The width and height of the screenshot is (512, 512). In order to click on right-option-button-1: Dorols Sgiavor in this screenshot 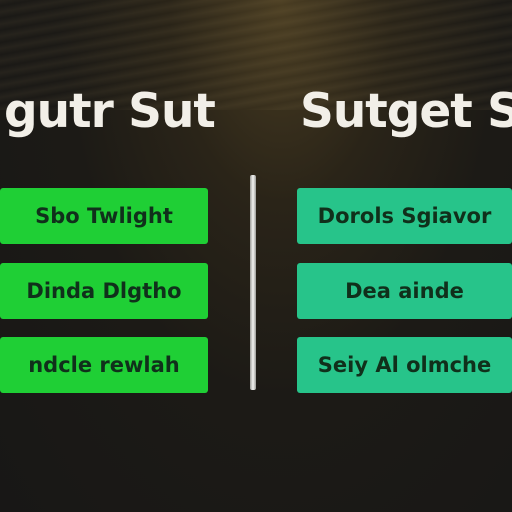, I will do `click(404, 216)`.